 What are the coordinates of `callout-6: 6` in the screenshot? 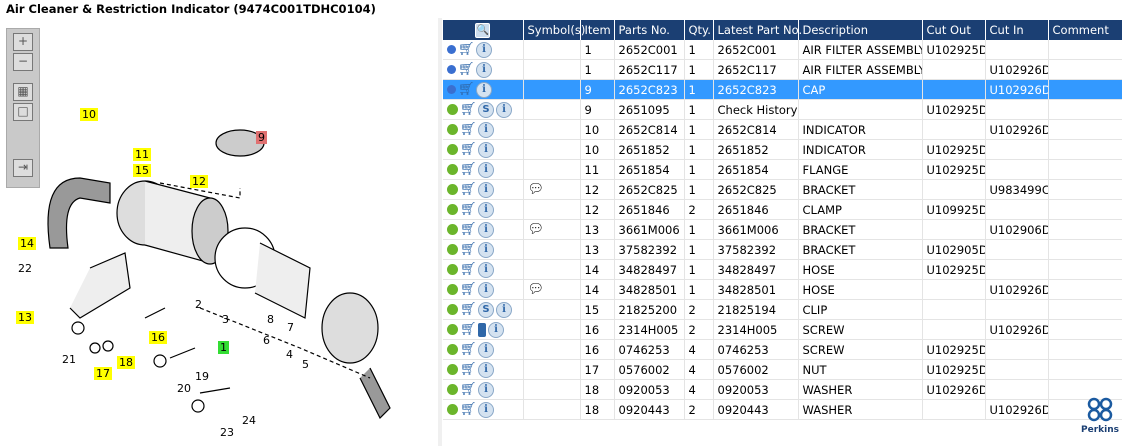 It's located at (266, 340).